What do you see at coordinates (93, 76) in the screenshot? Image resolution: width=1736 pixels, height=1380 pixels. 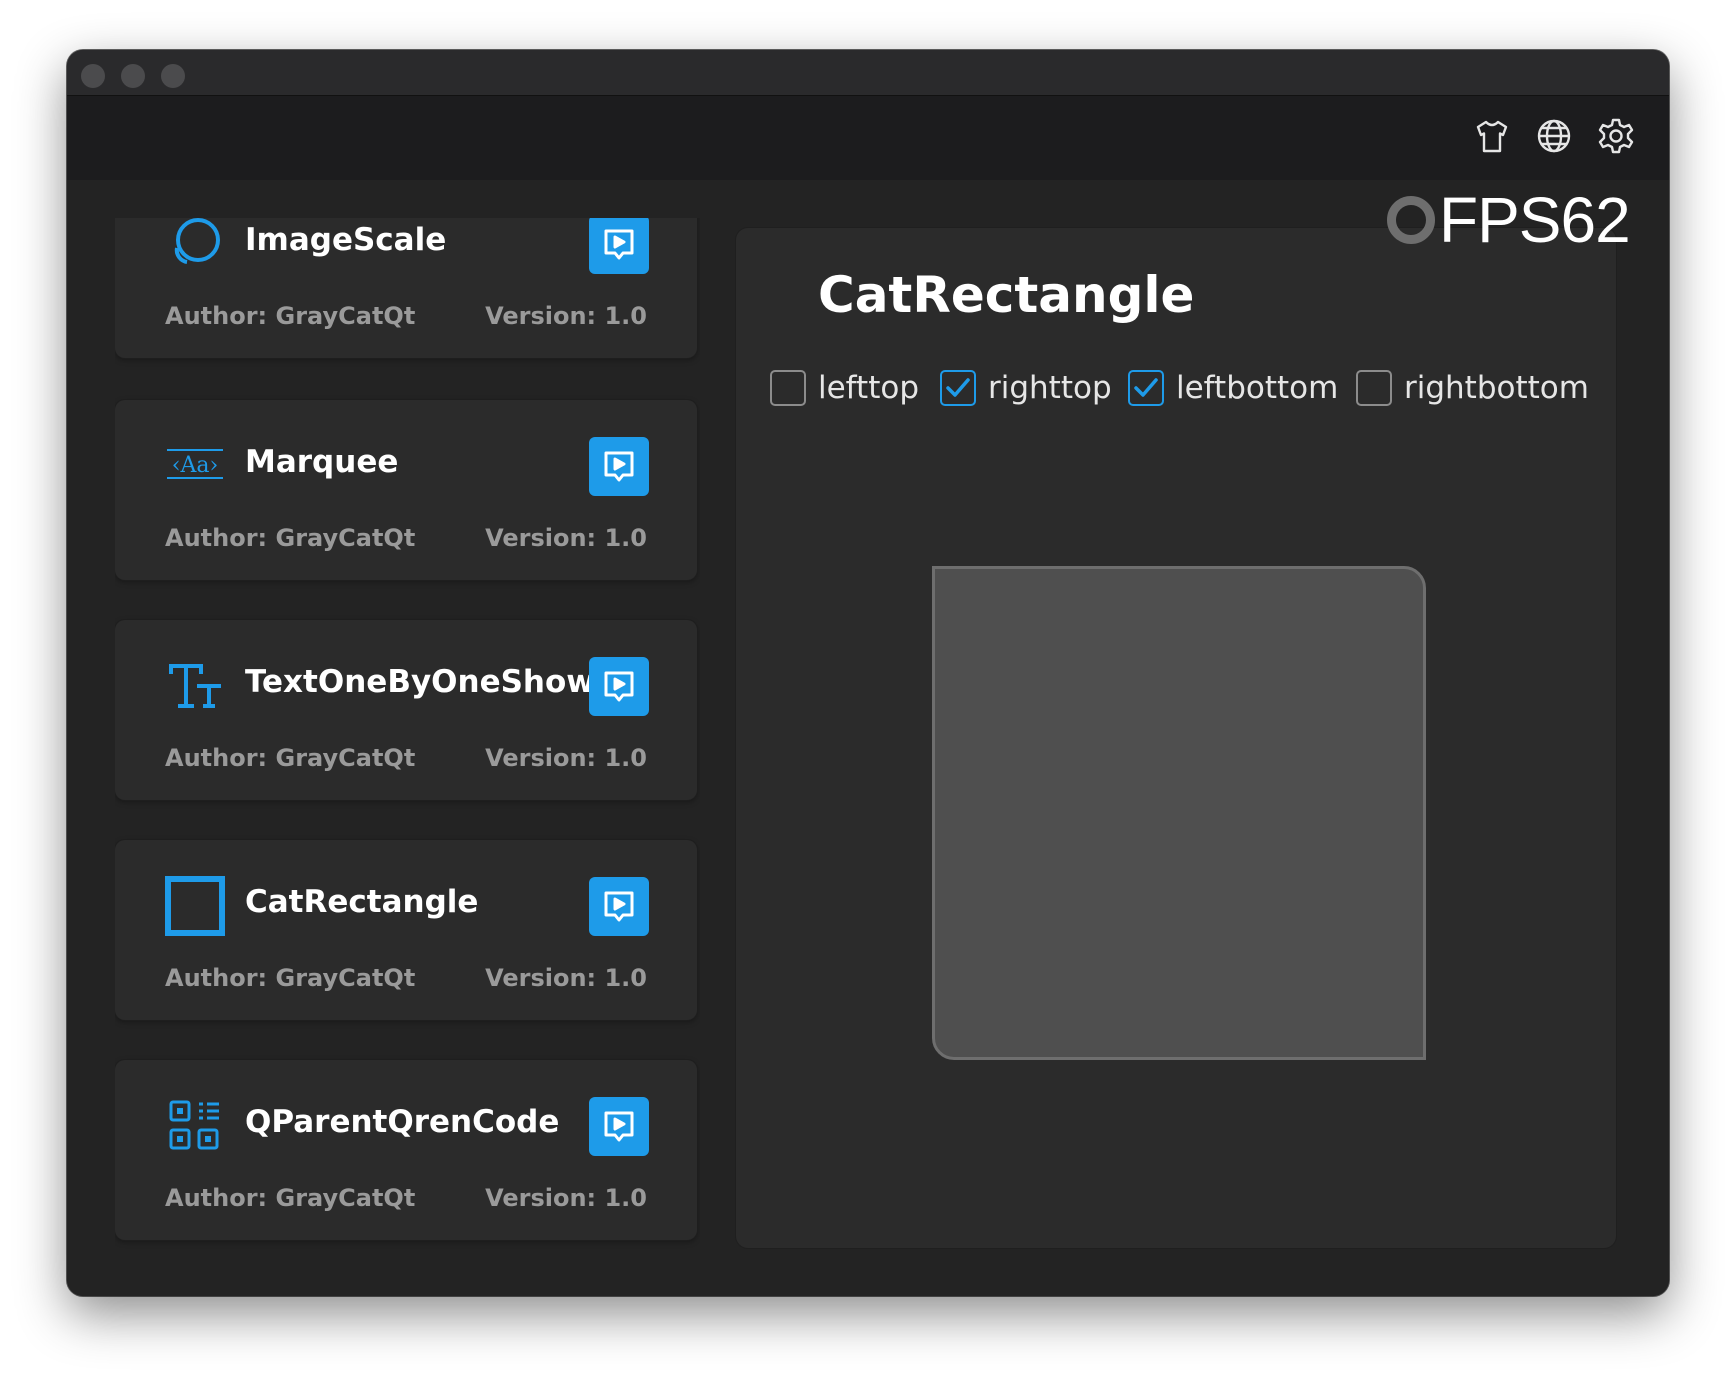 I see `close-window-button` at bounding box center [93, 76].